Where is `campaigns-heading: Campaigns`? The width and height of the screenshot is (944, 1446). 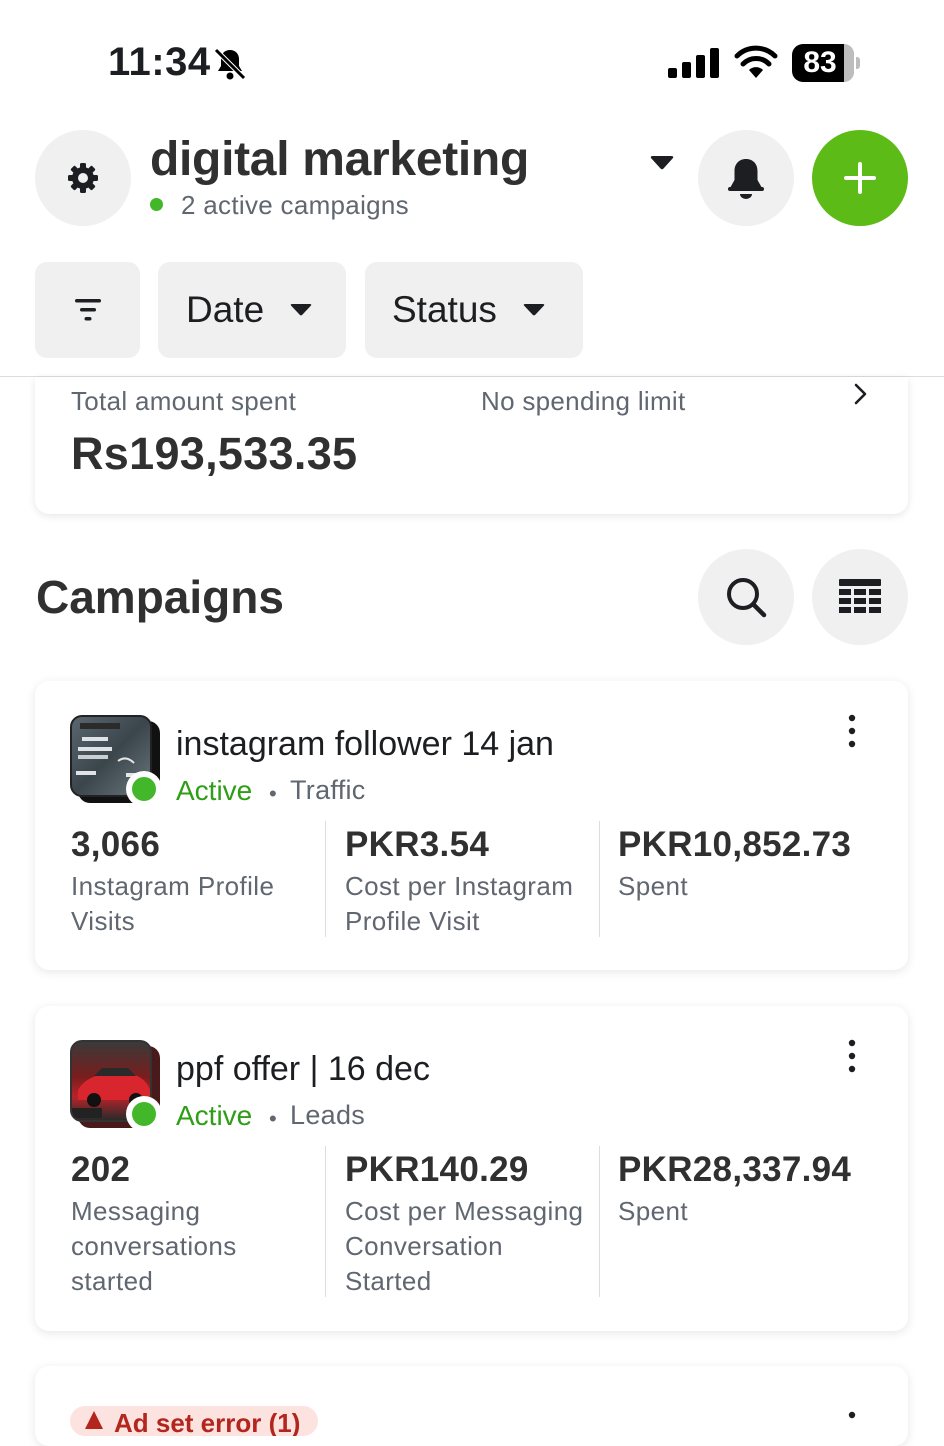 campaigns-heading: Campaigns is located at coordinates (160, 597).